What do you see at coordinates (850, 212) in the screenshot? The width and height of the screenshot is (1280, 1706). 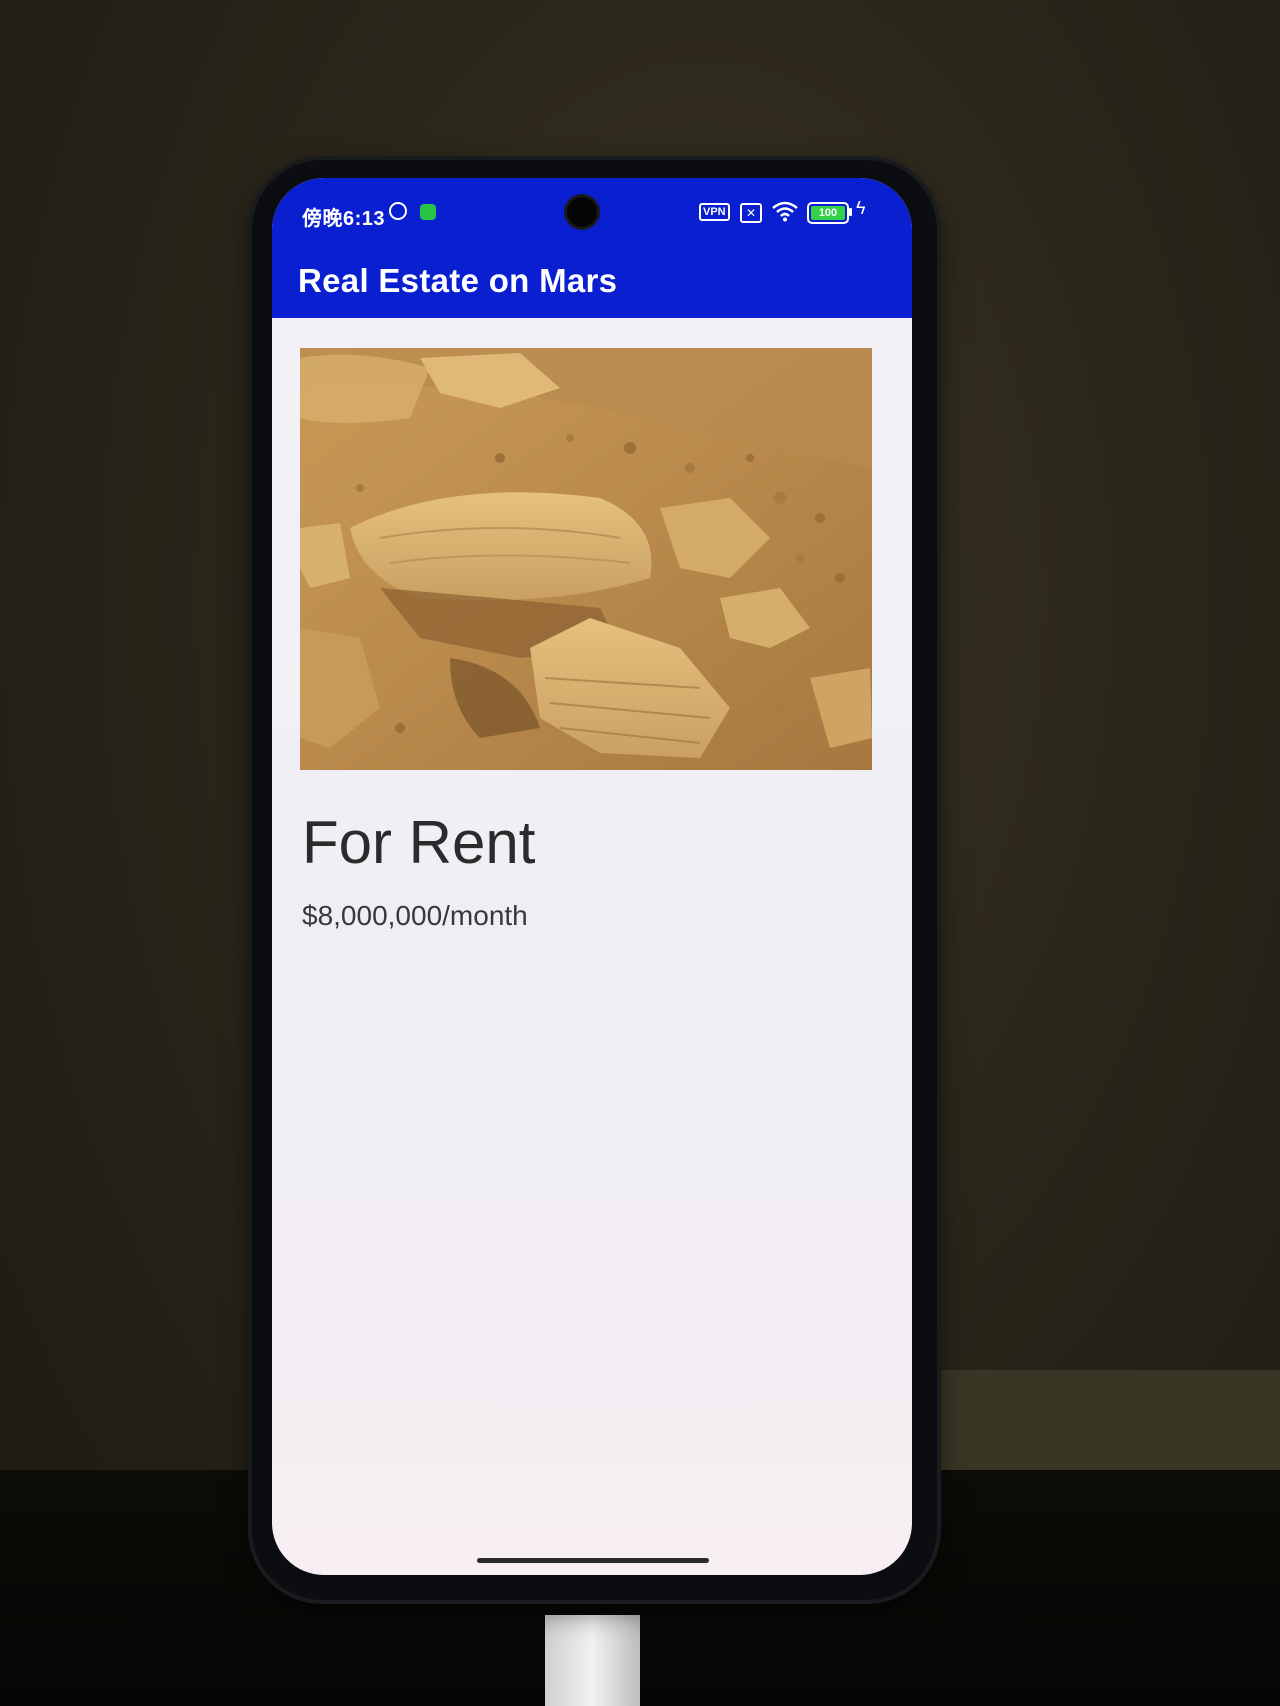 I see `battery-tip` at bounding box center [850, 212].